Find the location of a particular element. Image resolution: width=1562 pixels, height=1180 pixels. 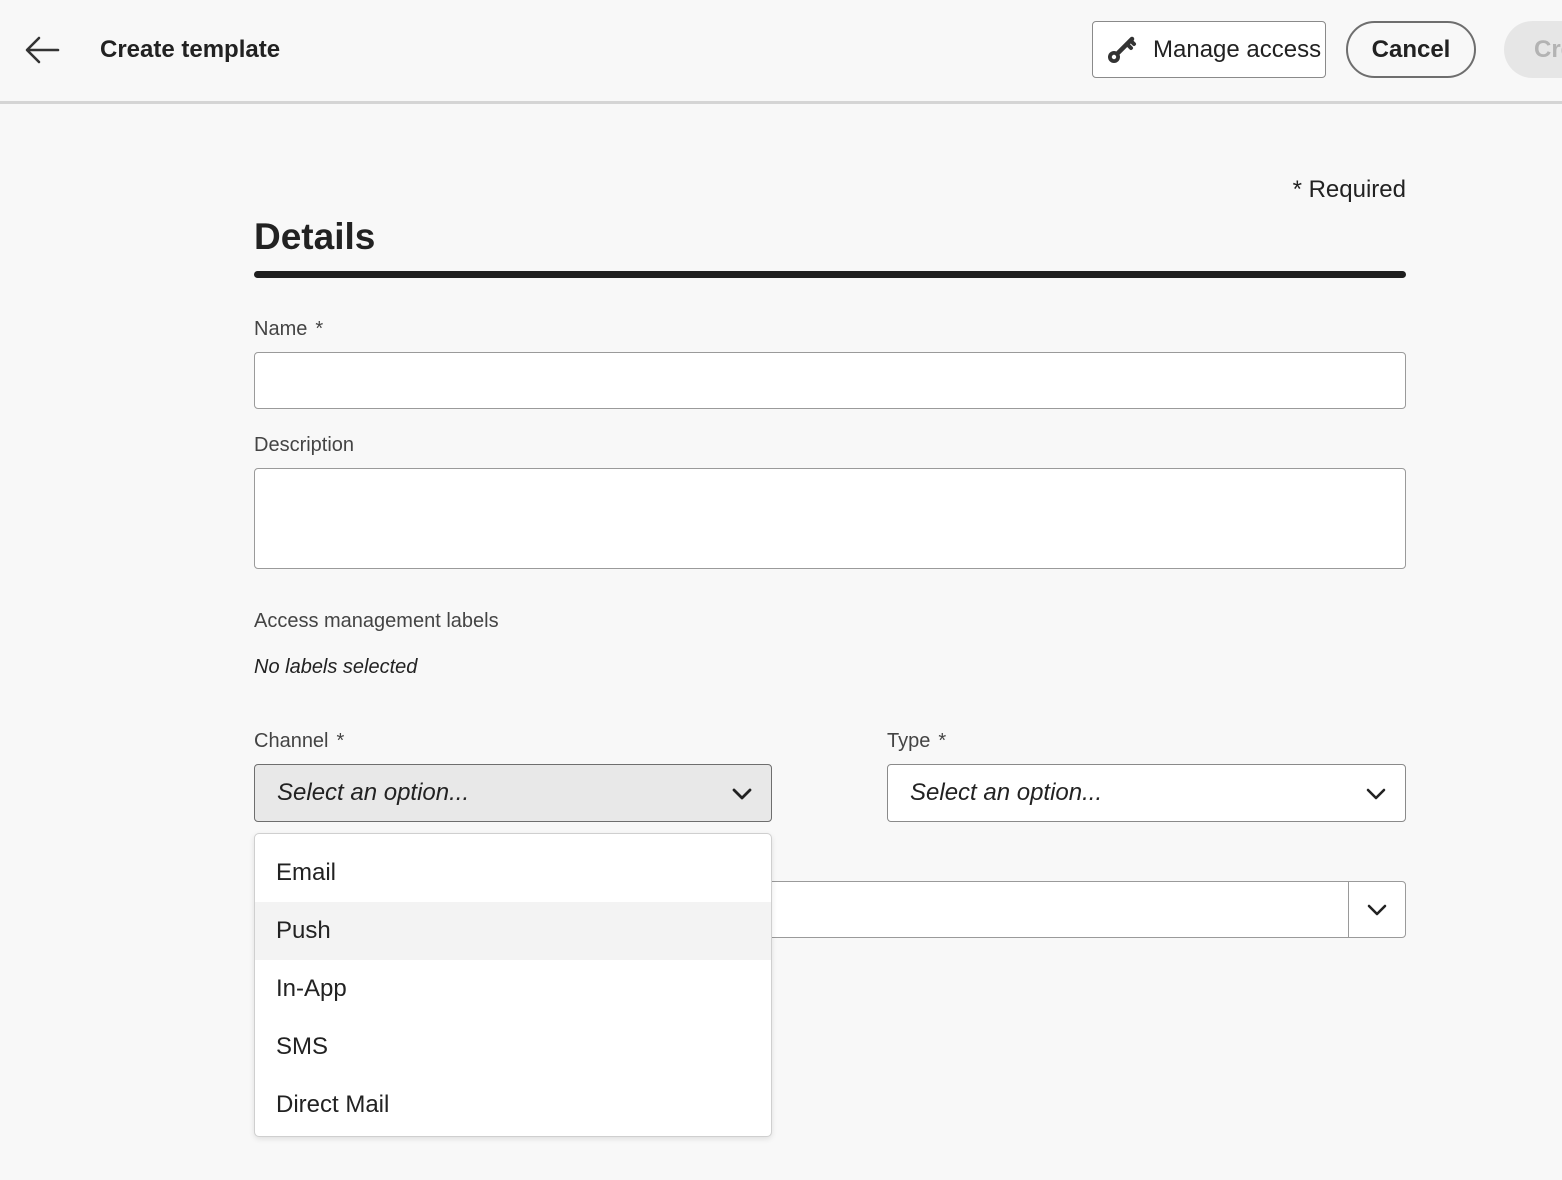

name-input is located at coordinates (830, 380).